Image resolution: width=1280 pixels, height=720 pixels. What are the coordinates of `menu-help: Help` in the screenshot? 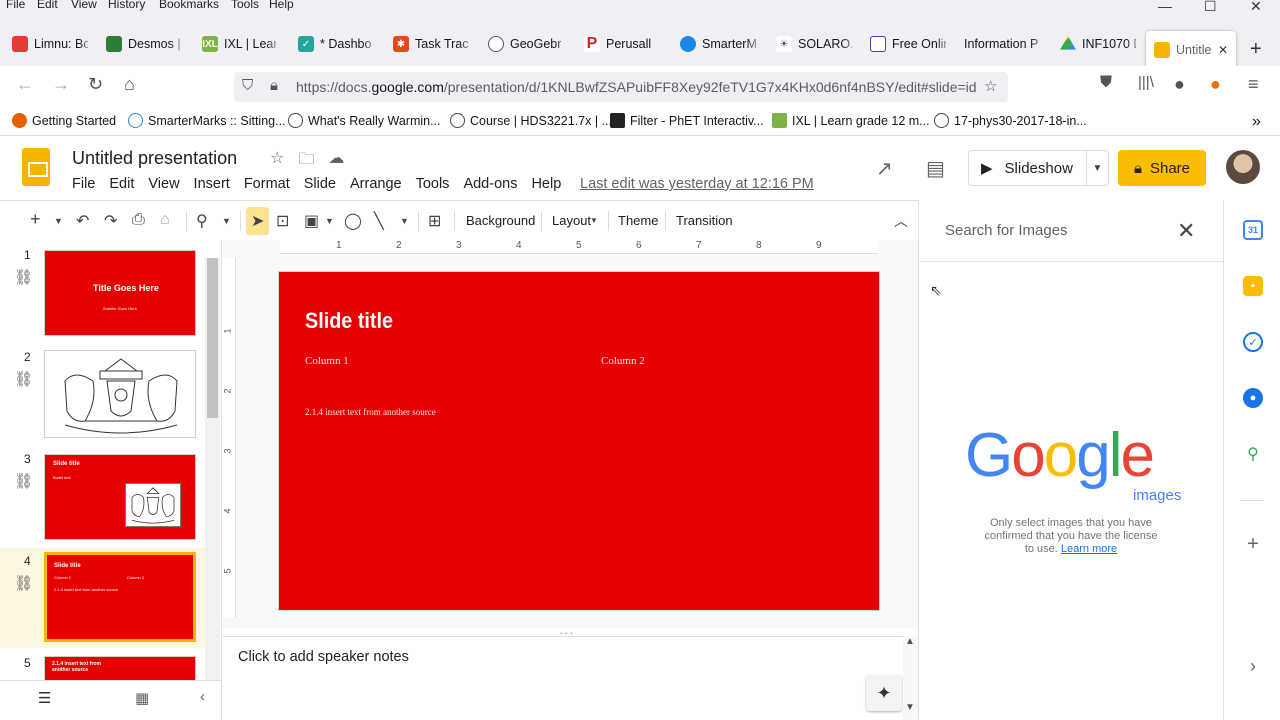 It's located at (281, 5).